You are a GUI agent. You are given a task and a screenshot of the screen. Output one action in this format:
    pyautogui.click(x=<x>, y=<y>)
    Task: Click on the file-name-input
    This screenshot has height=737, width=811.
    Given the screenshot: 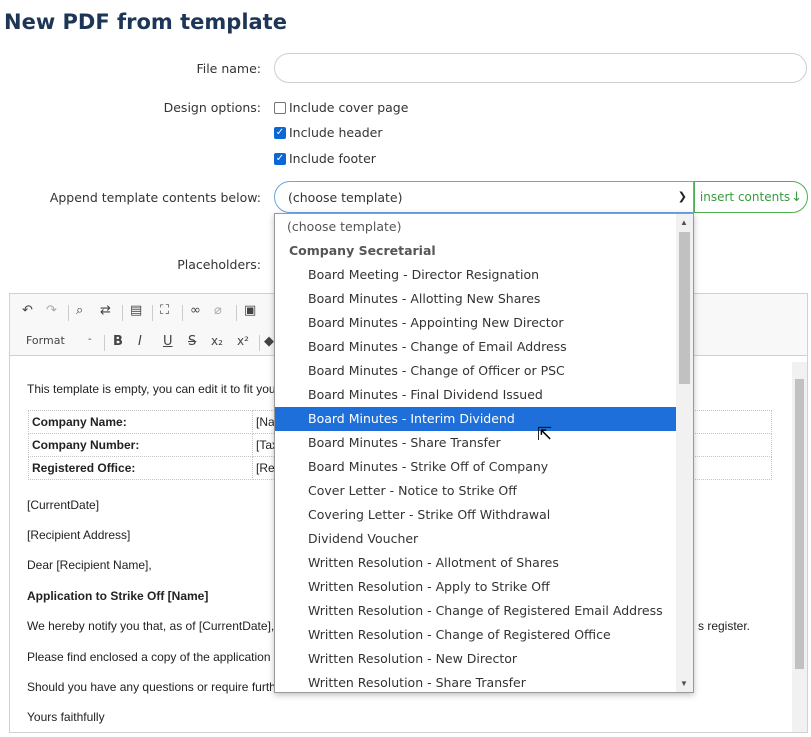 What is the action you would take?
    pyautogui.click(x=540, y=68)
    